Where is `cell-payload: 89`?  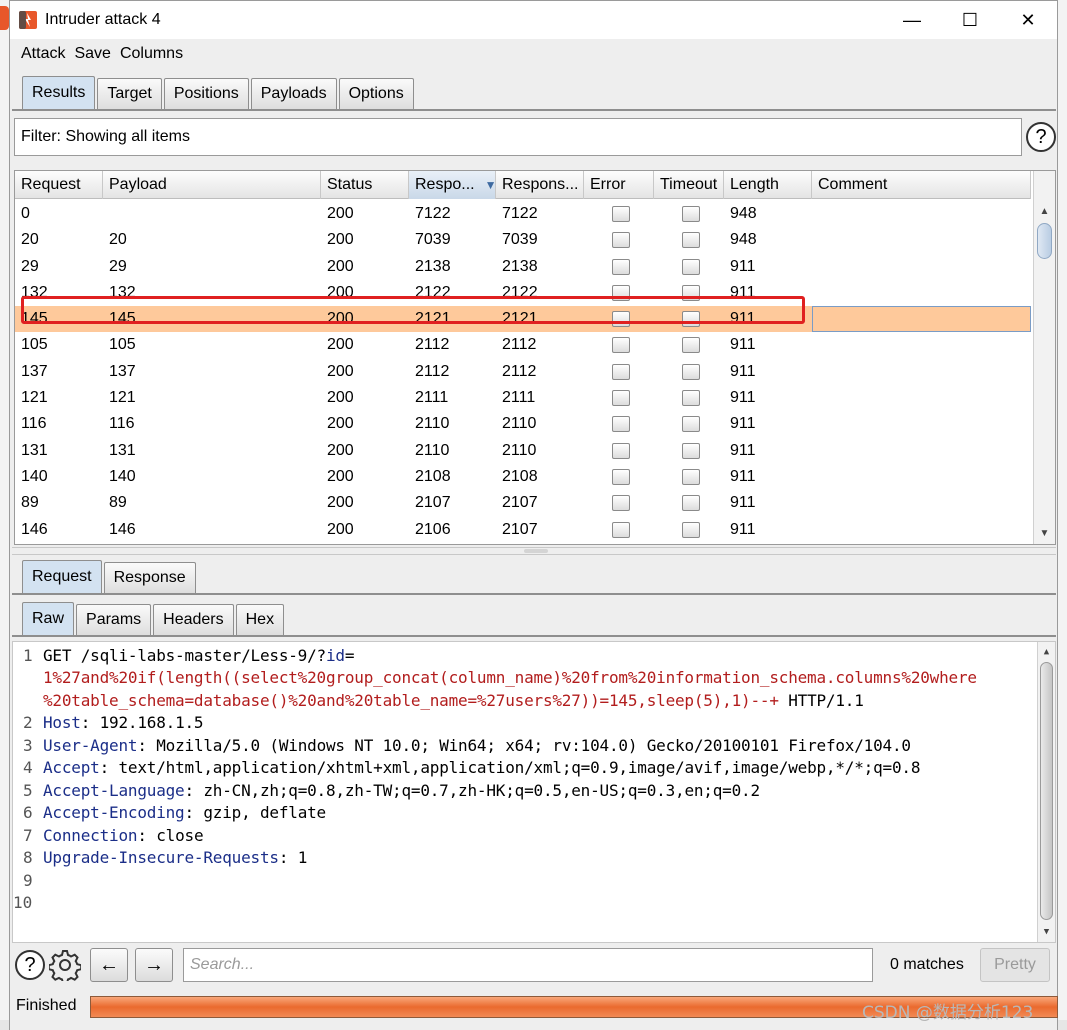 cell-payload: 89 is located at coordinates (118, 503).